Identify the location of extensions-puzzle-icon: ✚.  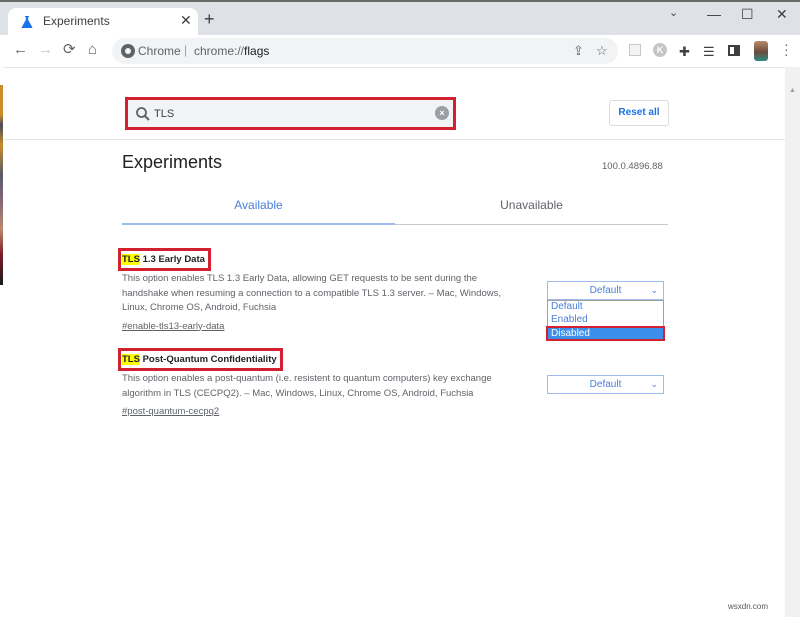
(684, 52).